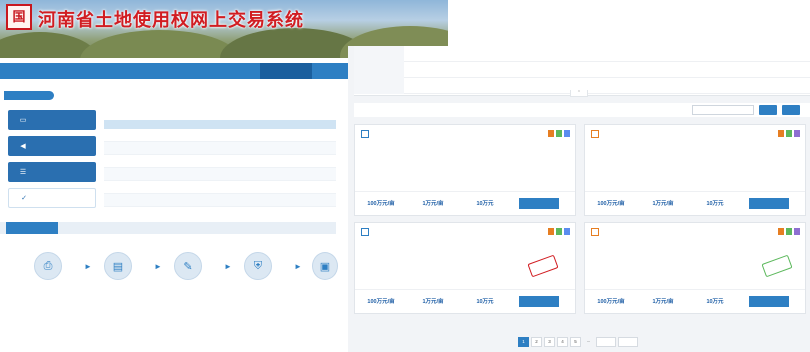 The width and height of the screenshot is (810, 352). Describe the element at coordinates (234, 71) in the screenshot. I see `nav-item-guide` at that location.